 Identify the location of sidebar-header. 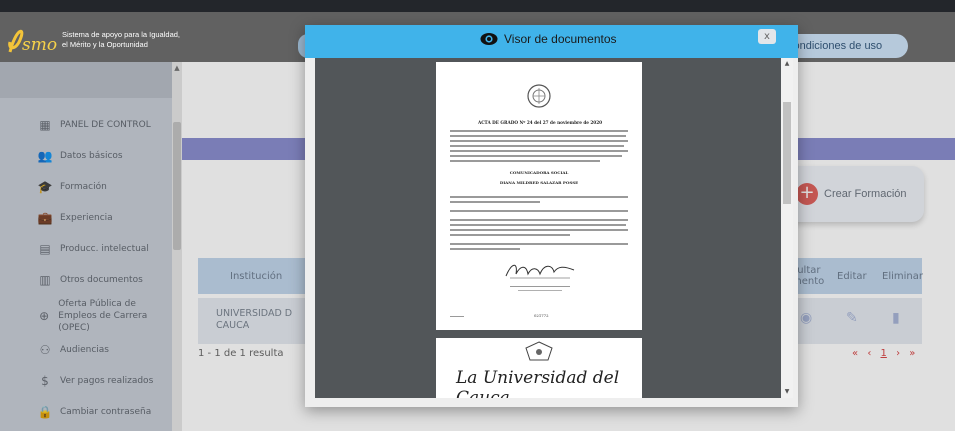
(86, 80).